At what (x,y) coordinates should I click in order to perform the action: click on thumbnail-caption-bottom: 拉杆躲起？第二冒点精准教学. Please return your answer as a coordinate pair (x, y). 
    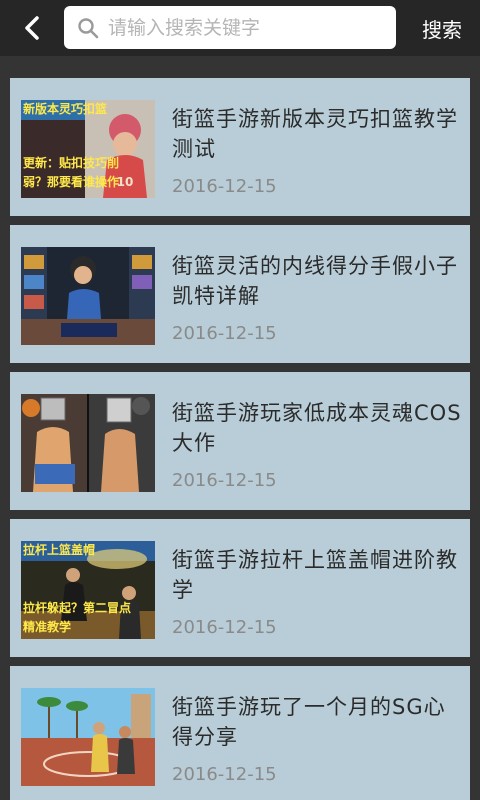
    Looking at the image, I should click on (77, 617).